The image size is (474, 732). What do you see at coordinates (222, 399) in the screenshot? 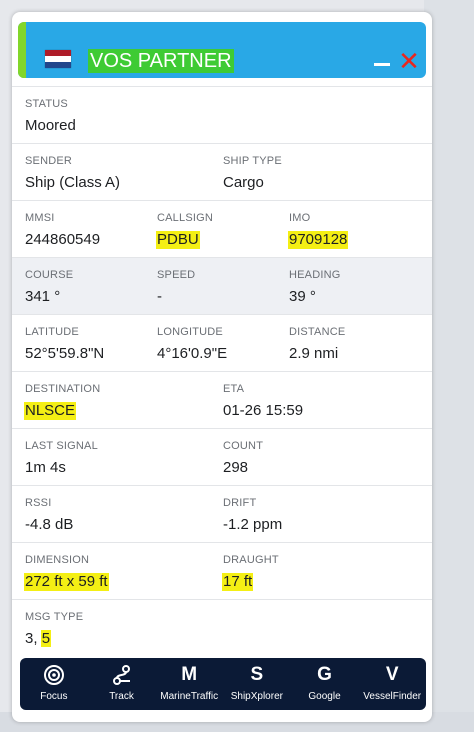
I see `row-destination: DESTINATION NLSCE ETA 01-26 15:59` at bounding box center [222, 399].